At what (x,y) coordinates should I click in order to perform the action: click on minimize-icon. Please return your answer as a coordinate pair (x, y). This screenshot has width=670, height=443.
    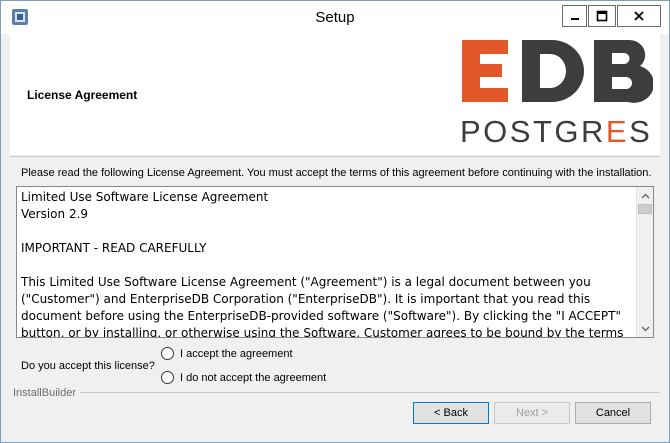
    Looking at the image, I should click on (574, 19).